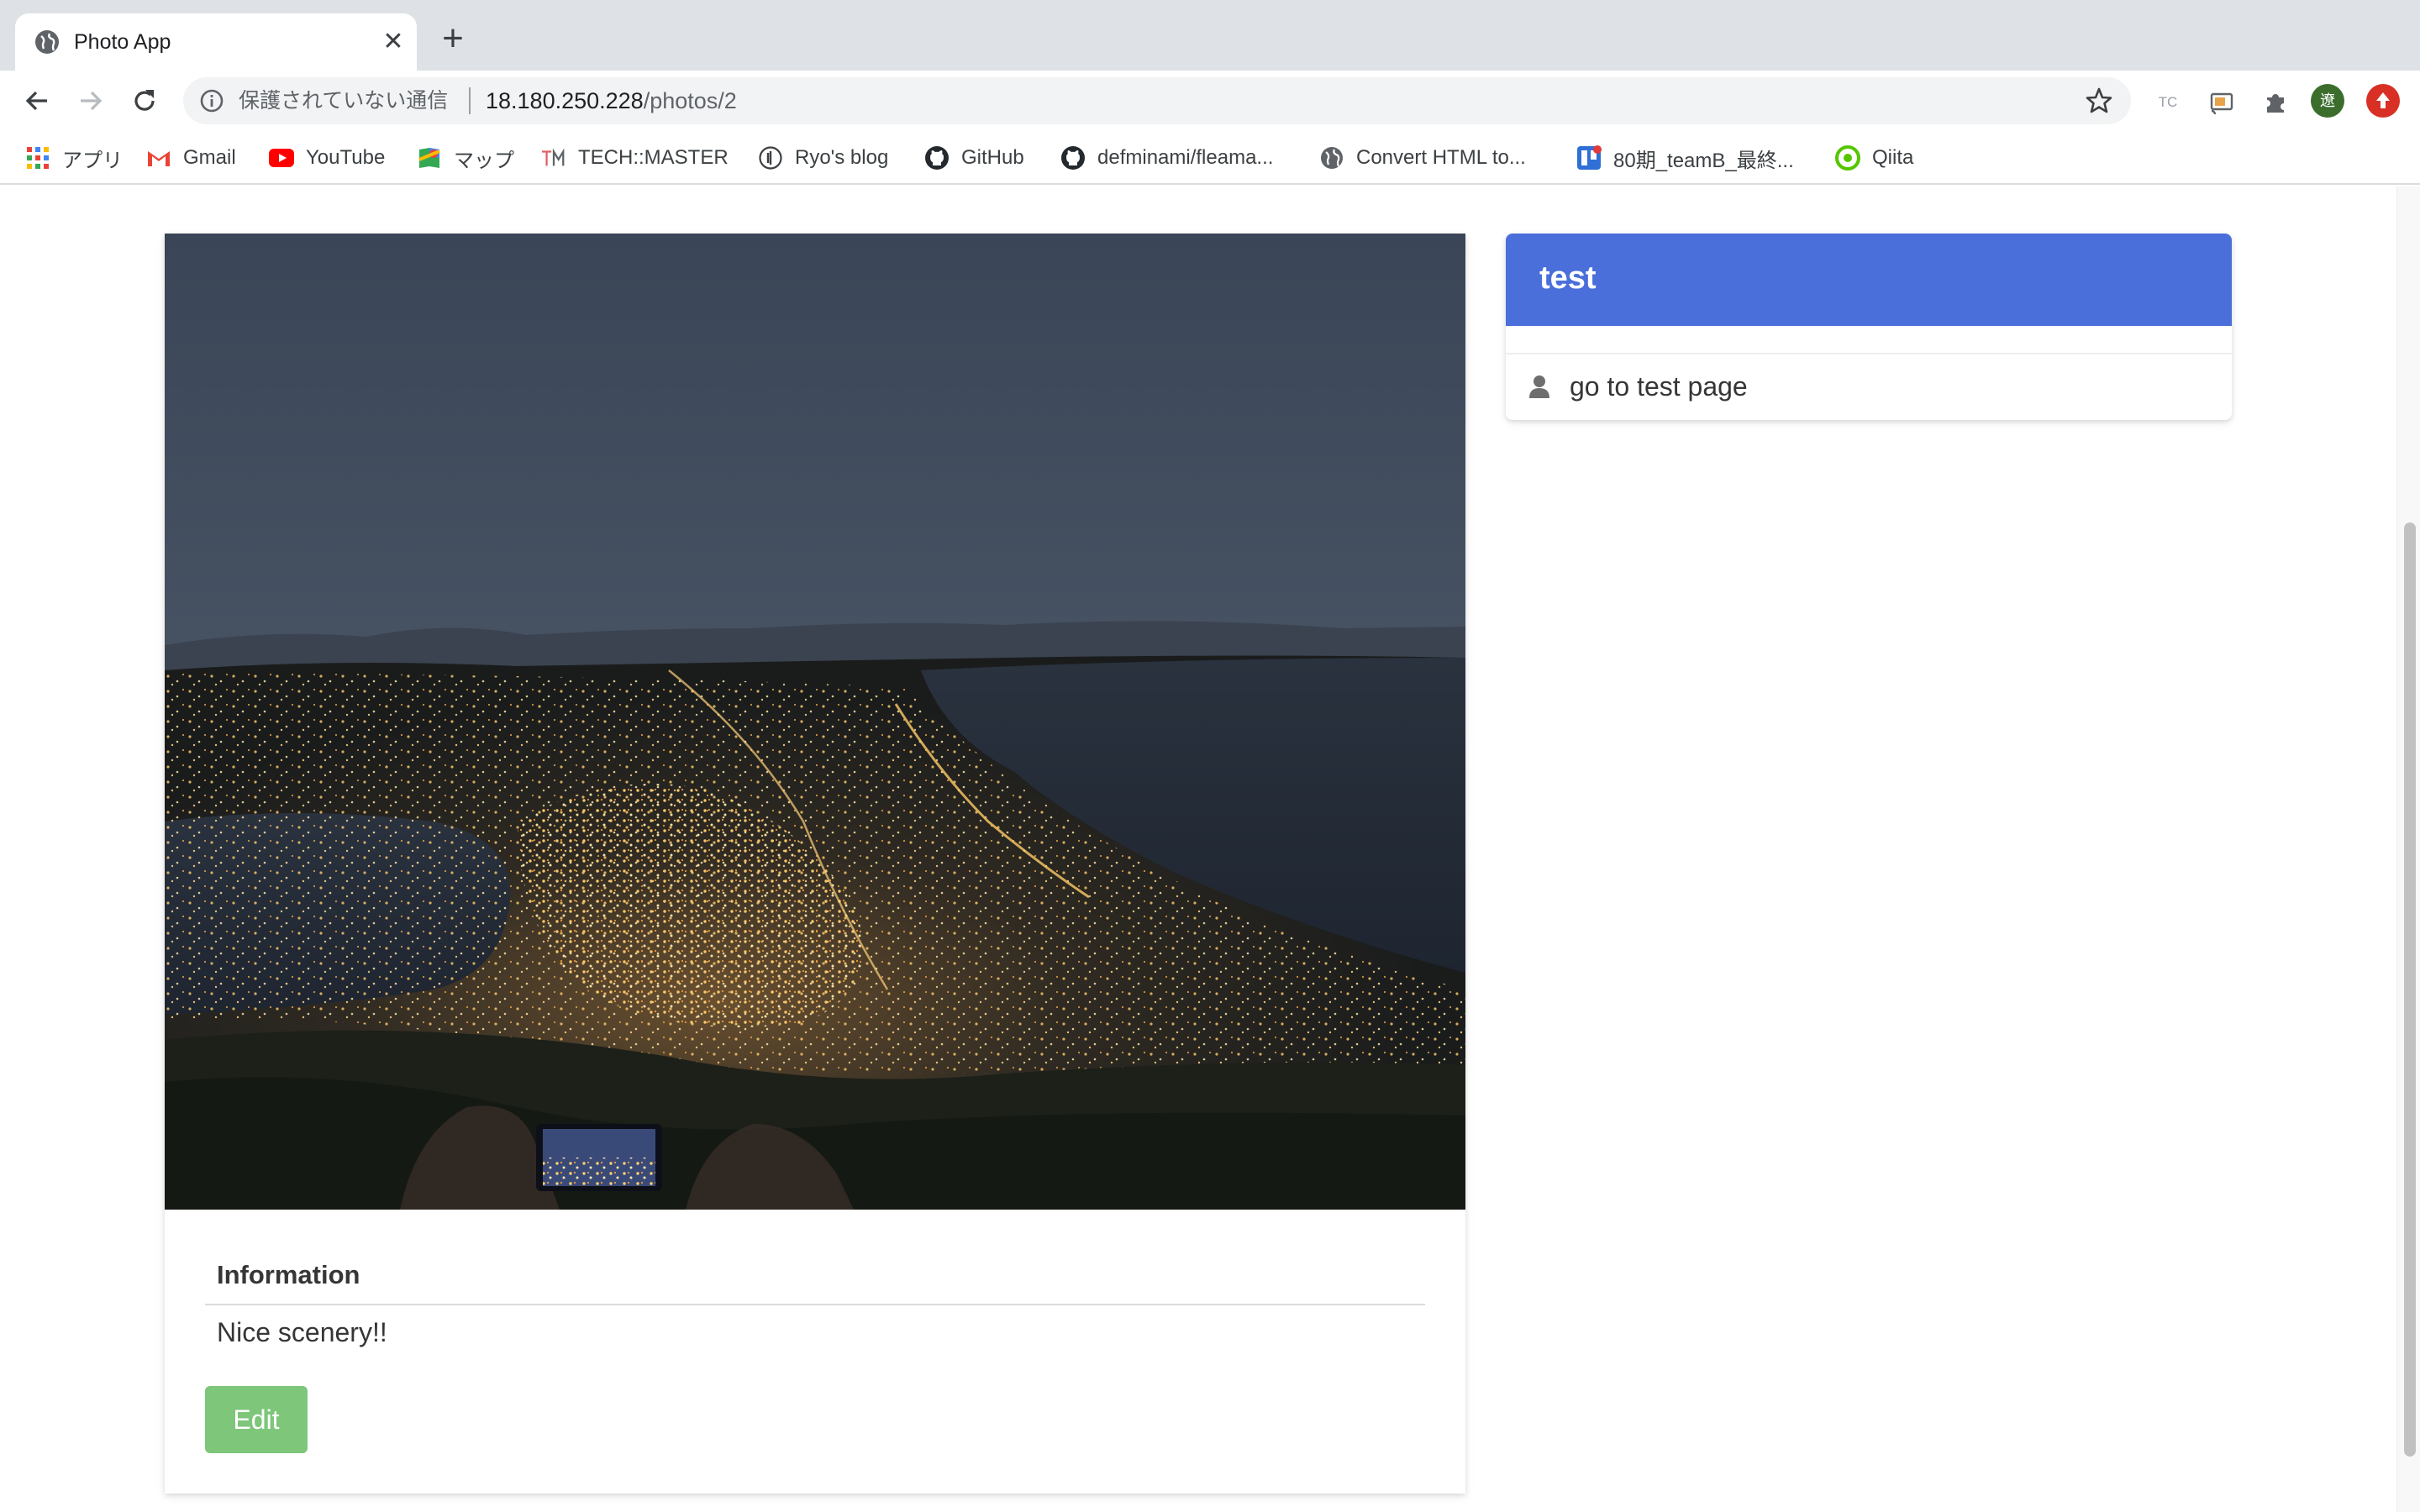 The height and width of the screenshot is (1512, 2420). Describe the element at coordinates (1589, 158) in the screenshot. I see `trello-icon` at that location.